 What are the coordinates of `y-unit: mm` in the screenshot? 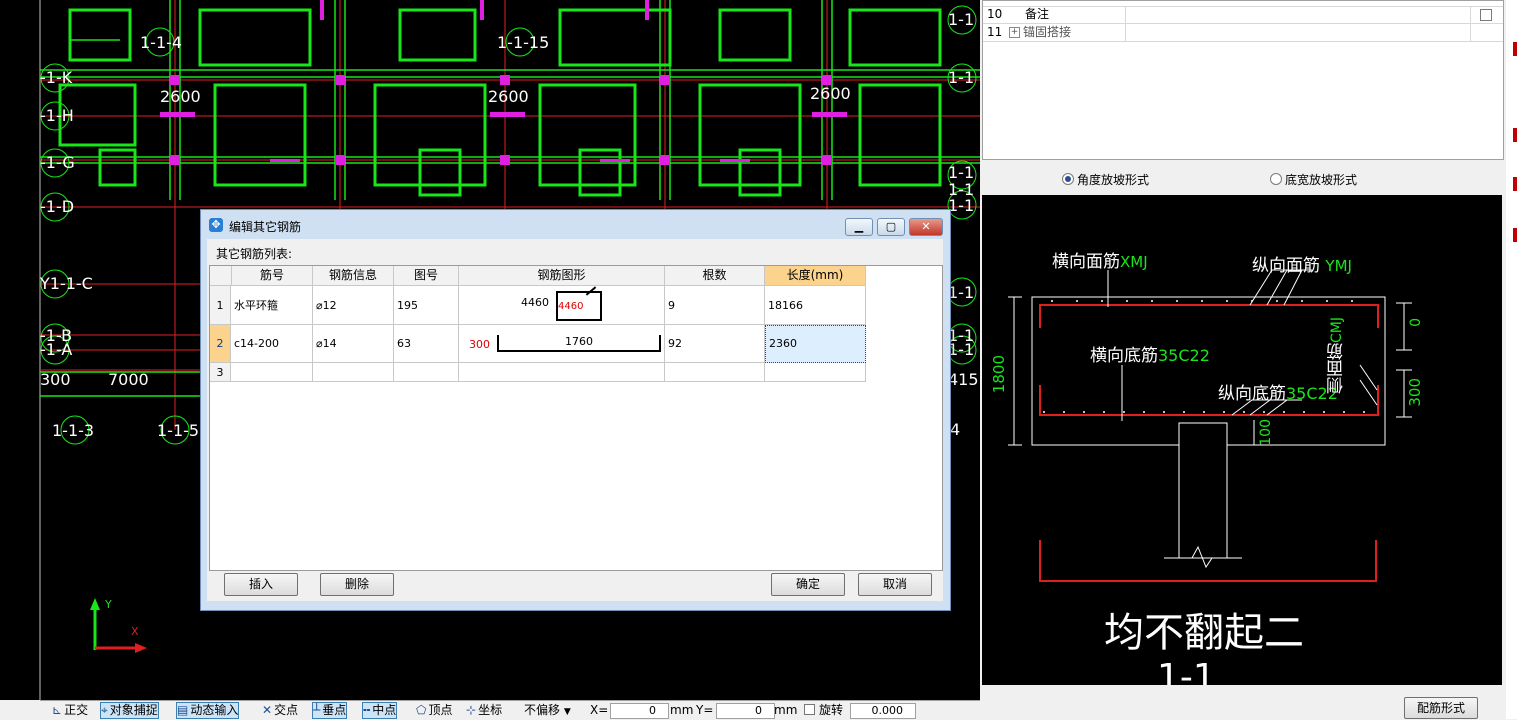 It's located at (786, 710).